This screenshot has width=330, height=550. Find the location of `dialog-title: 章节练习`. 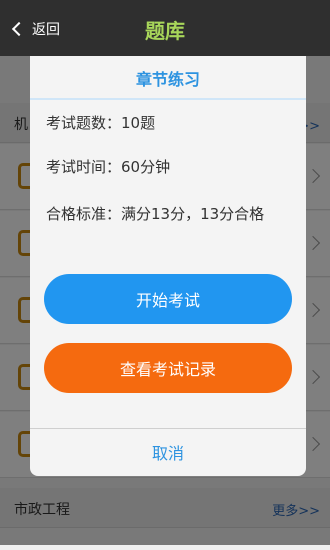

dialog-title: 章节练习 is located at coordinates (167, 79).